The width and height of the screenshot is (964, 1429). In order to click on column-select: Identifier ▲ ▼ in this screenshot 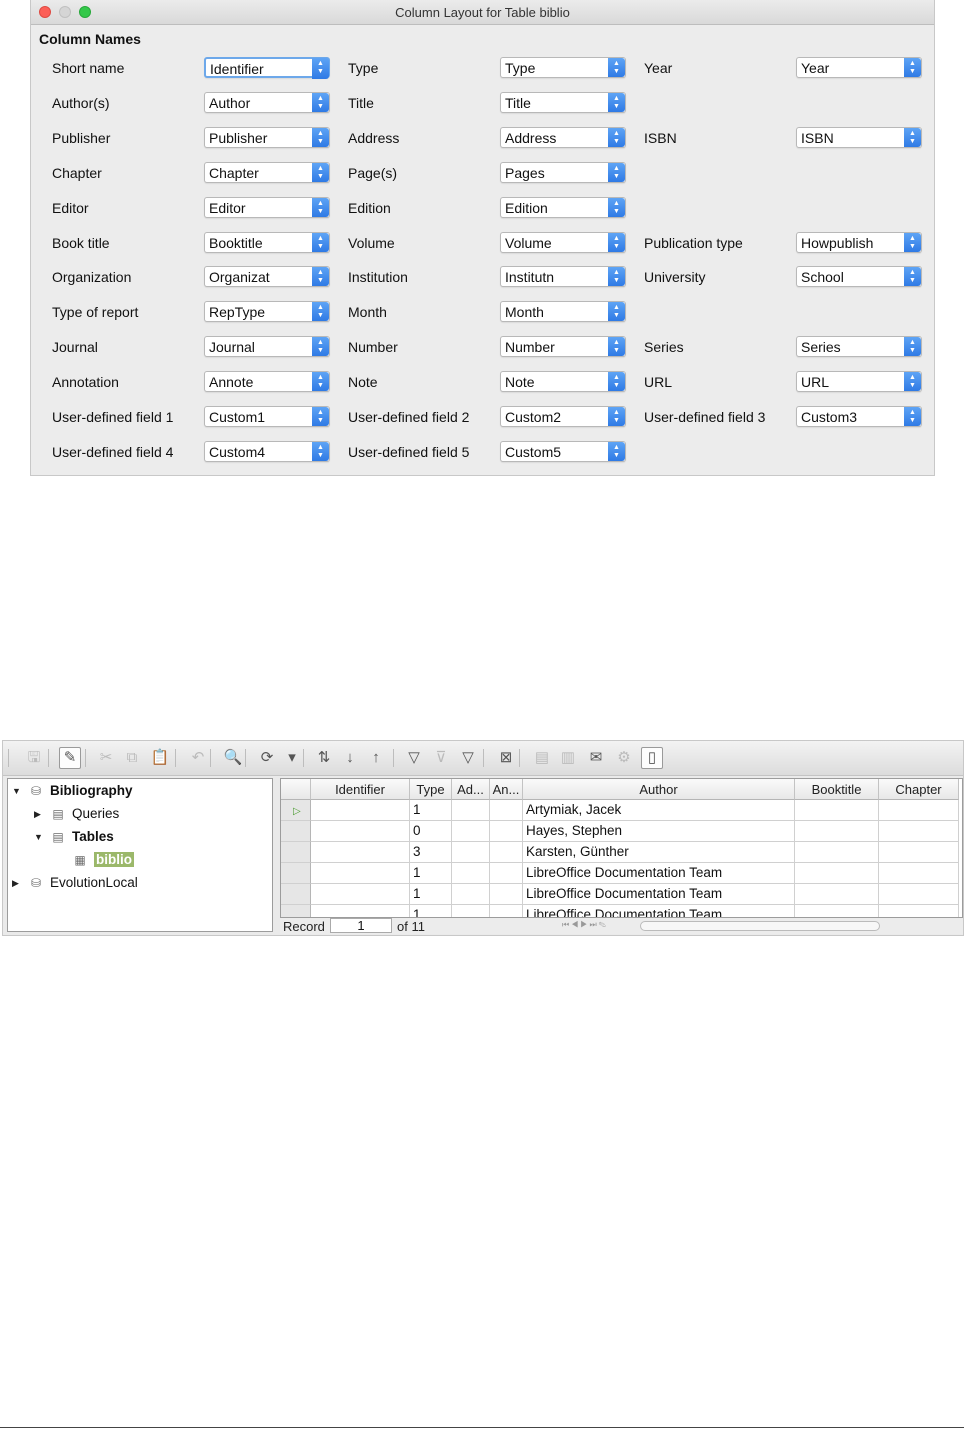, I will do `click(267, 68)`.